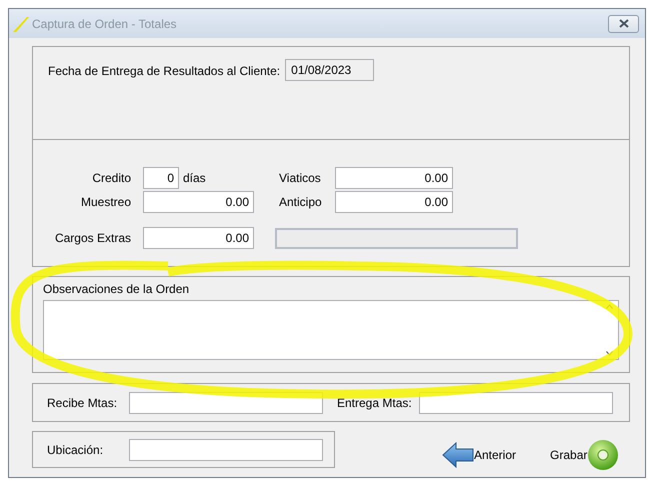  I want to click on field-label: Muestreo, so click(105, 202).